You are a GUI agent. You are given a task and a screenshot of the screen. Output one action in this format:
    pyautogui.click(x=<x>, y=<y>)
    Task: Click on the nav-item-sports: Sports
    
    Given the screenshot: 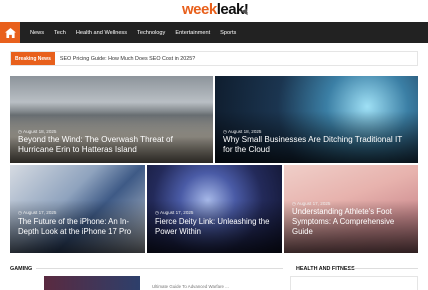 What is the action you would take?
    pyautogui.click(x=228, y=33)
    